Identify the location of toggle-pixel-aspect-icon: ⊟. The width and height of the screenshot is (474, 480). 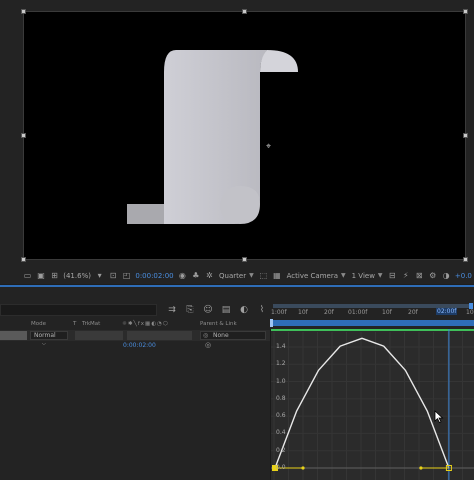
(392, 275).